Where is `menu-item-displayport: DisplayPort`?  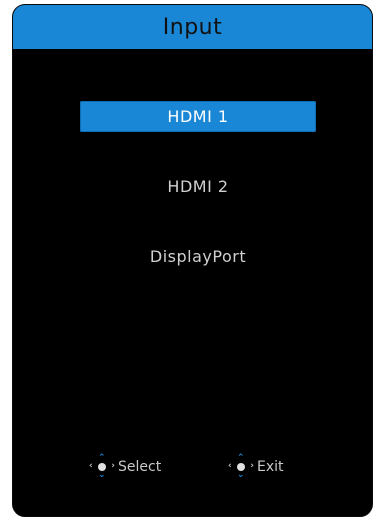 menu-item-displayport: DisplayPort is located at coordinates (198, 256).